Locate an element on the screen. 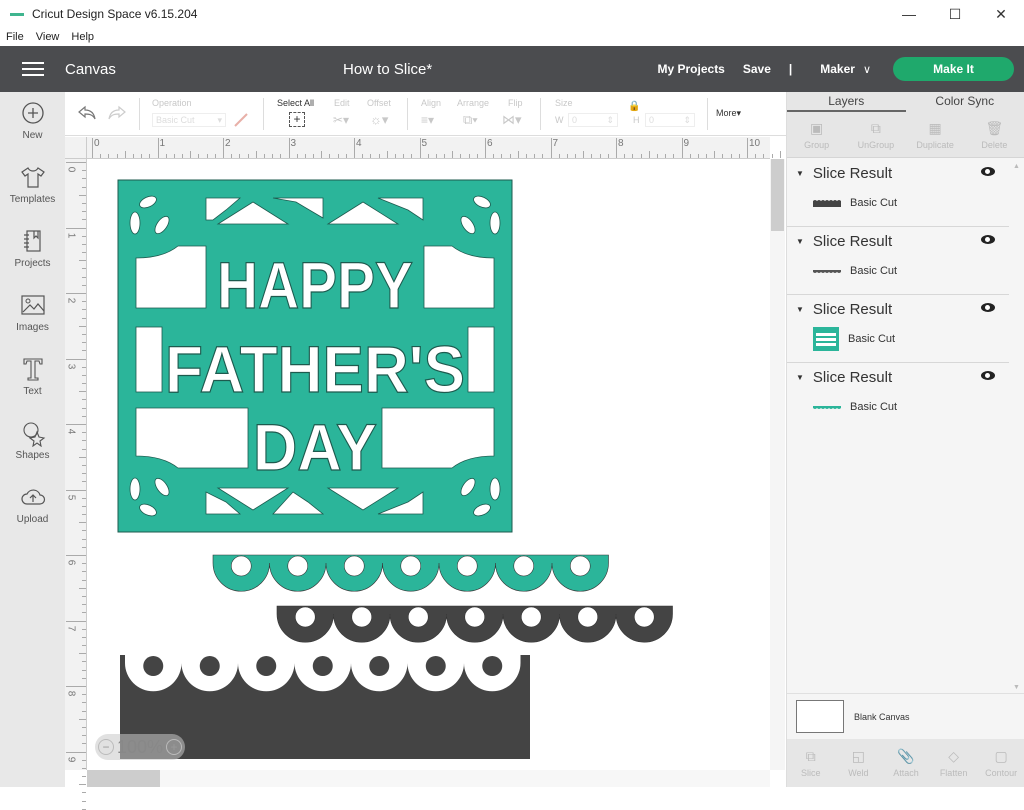 The image size is (1024, 810). dark-scallop-border is located at coordinates (475, 624).